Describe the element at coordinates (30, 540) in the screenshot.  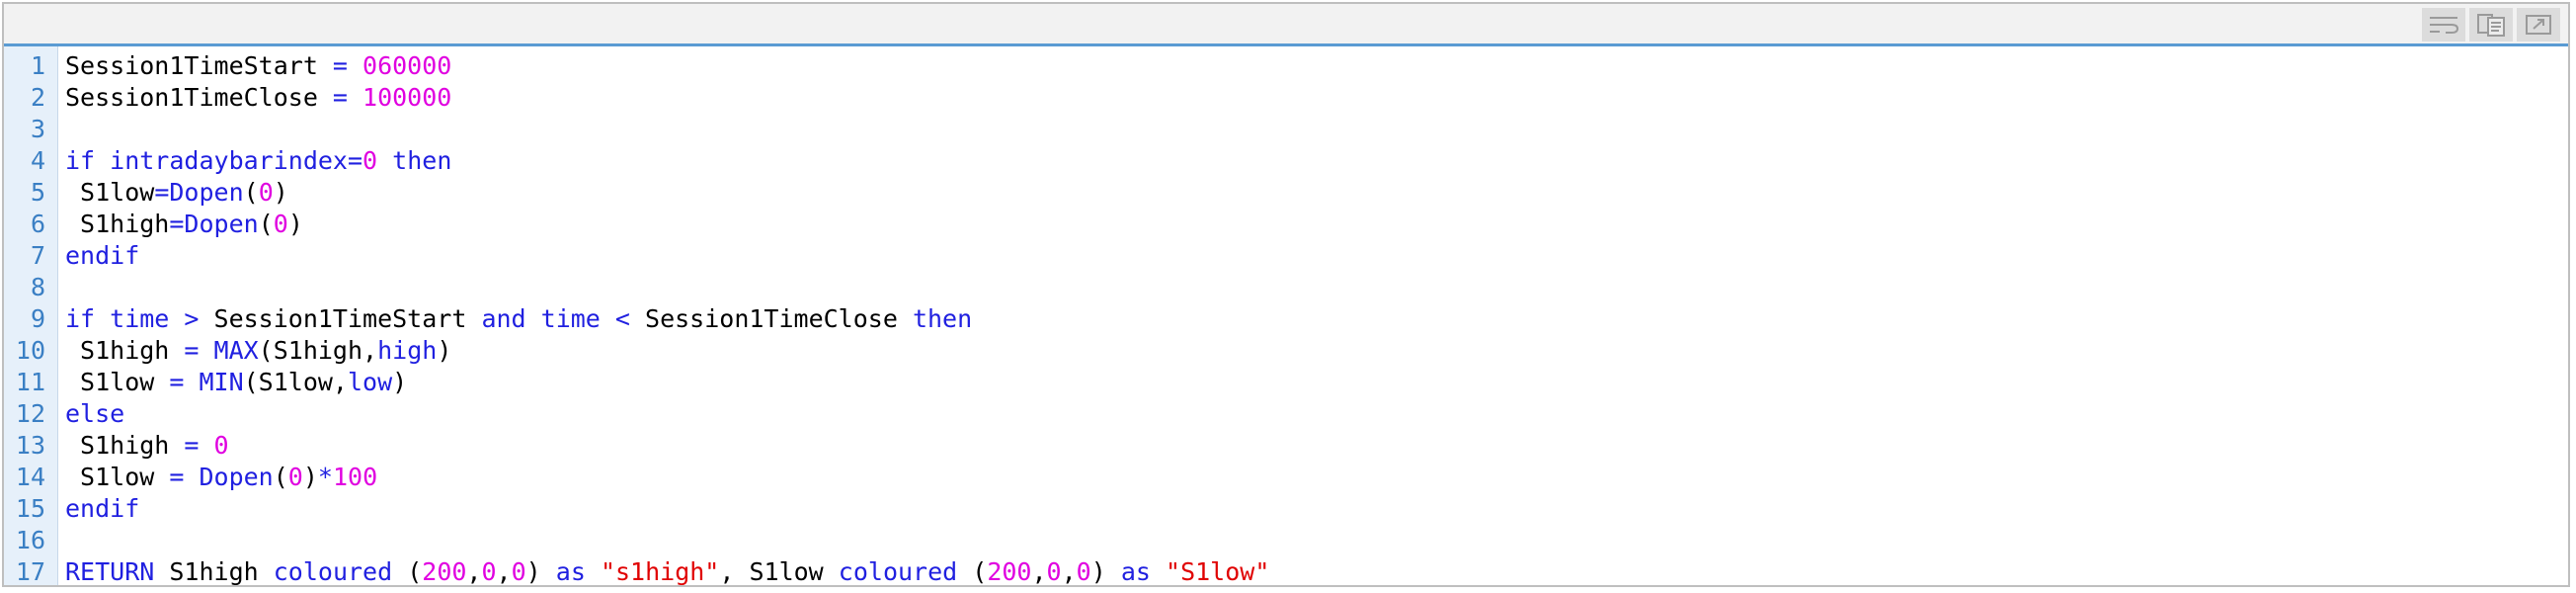
I see `line-number: 16` at that location.